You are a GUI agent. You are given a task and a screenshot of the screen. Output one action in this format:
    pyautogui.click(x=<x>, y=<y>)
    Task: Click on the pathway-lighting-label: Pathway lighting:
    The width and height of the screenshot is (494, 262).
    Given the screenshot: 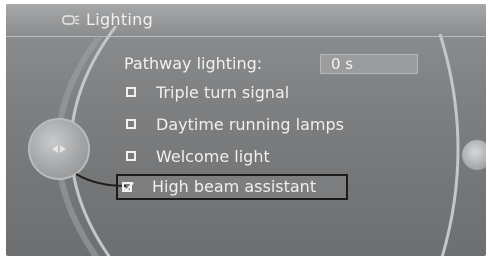 What is the action you would take?
    pyautogui.click(x=193, y=63)
    